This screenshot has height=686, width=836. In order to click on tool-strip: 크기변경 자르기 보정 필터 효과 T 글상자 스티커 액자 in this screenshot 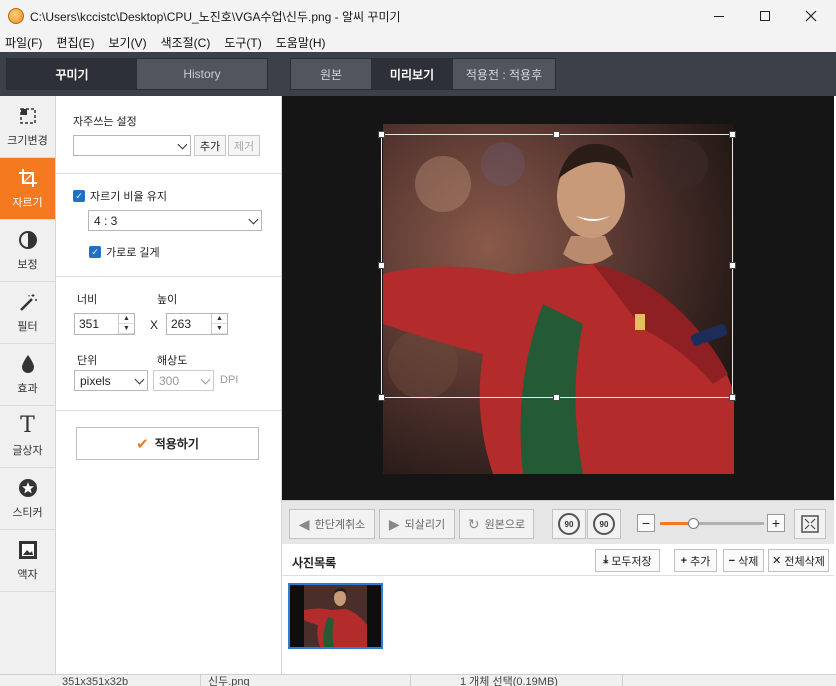, I will do `click(28, 385)`.